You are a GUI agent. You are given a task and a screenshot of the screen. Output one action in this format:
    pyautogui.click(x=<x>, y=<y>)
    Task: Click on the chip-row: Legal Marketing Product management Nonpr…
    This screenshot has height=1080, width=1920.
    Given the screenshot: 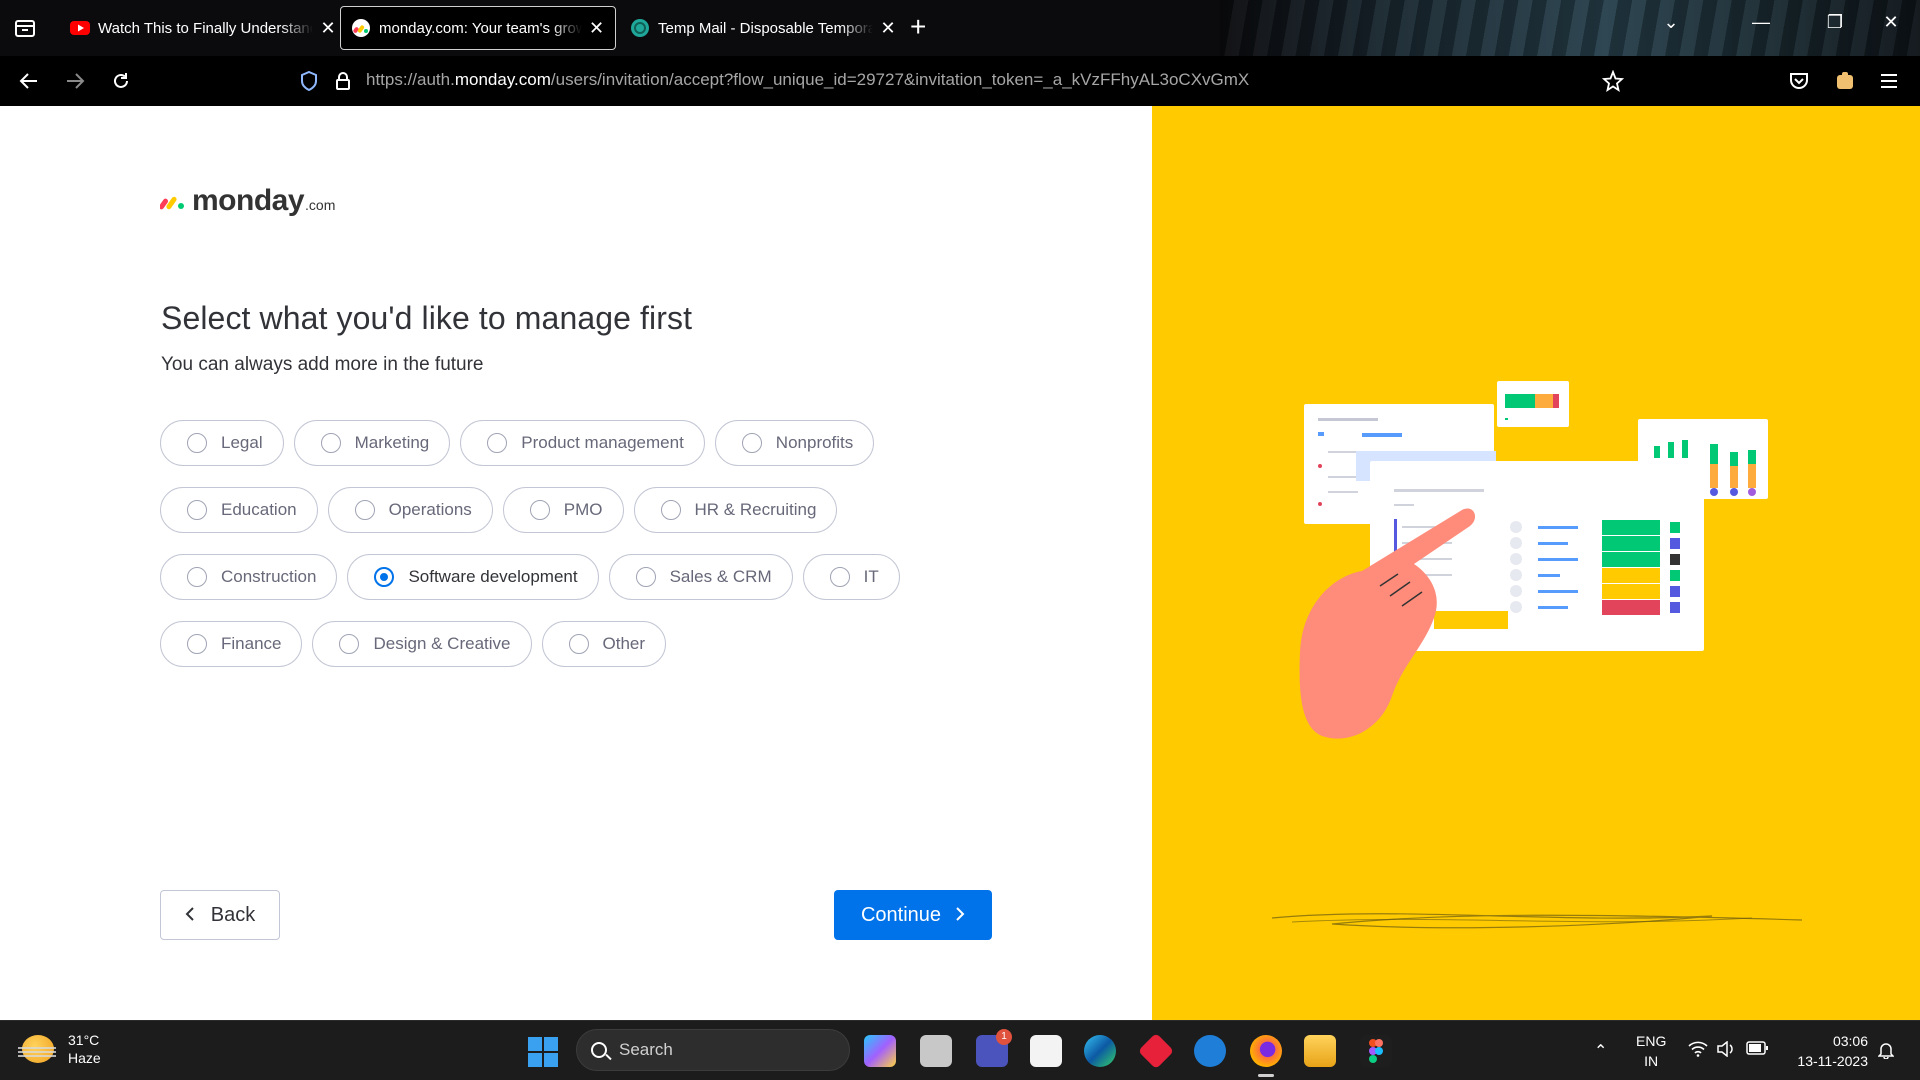 What is the action you would take?
    pyautogui.click(x=550, y=443)
    